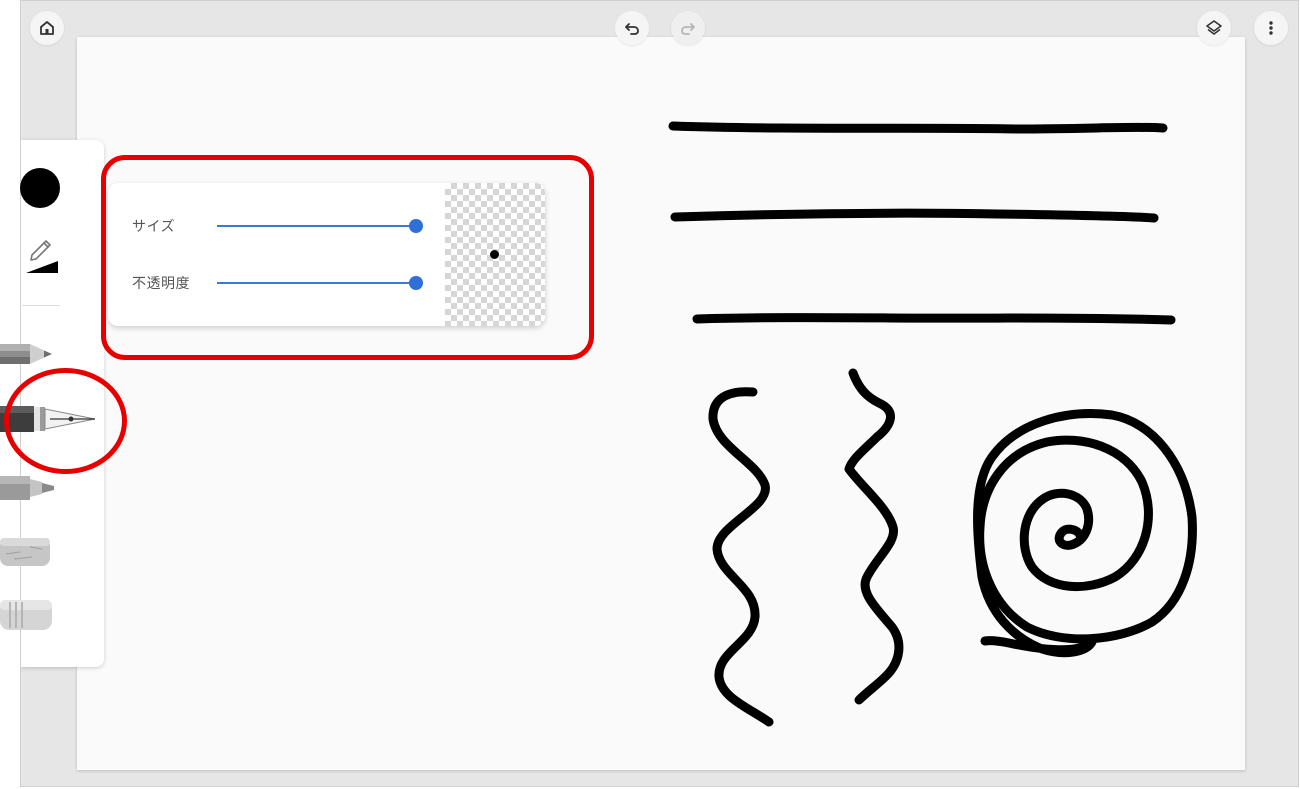  I want to click on annotation-highlight-panel, so click(347, 257).